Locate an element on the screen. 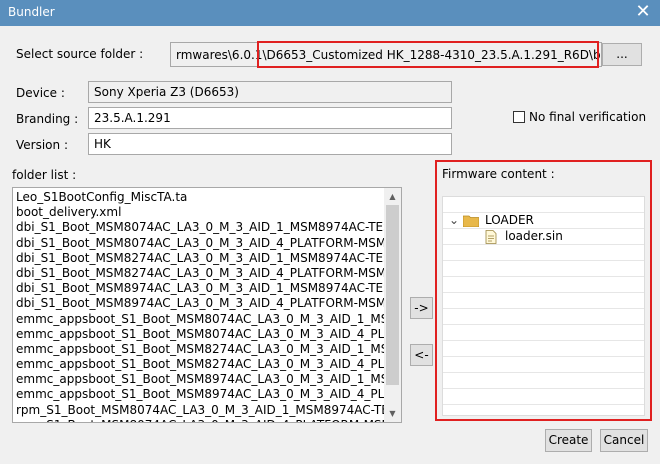 This screenshot has height=464, width=660. title-bar is located at coordinates (330, 13).